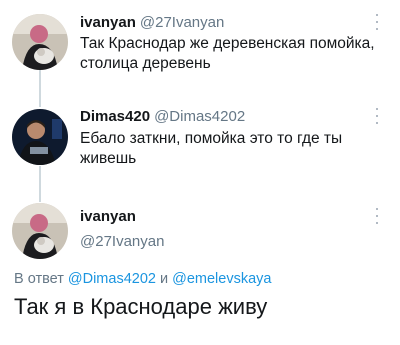 The image size is (400, 345). I want to click on tweet-text-line: столица деревень, so click(145, 63).